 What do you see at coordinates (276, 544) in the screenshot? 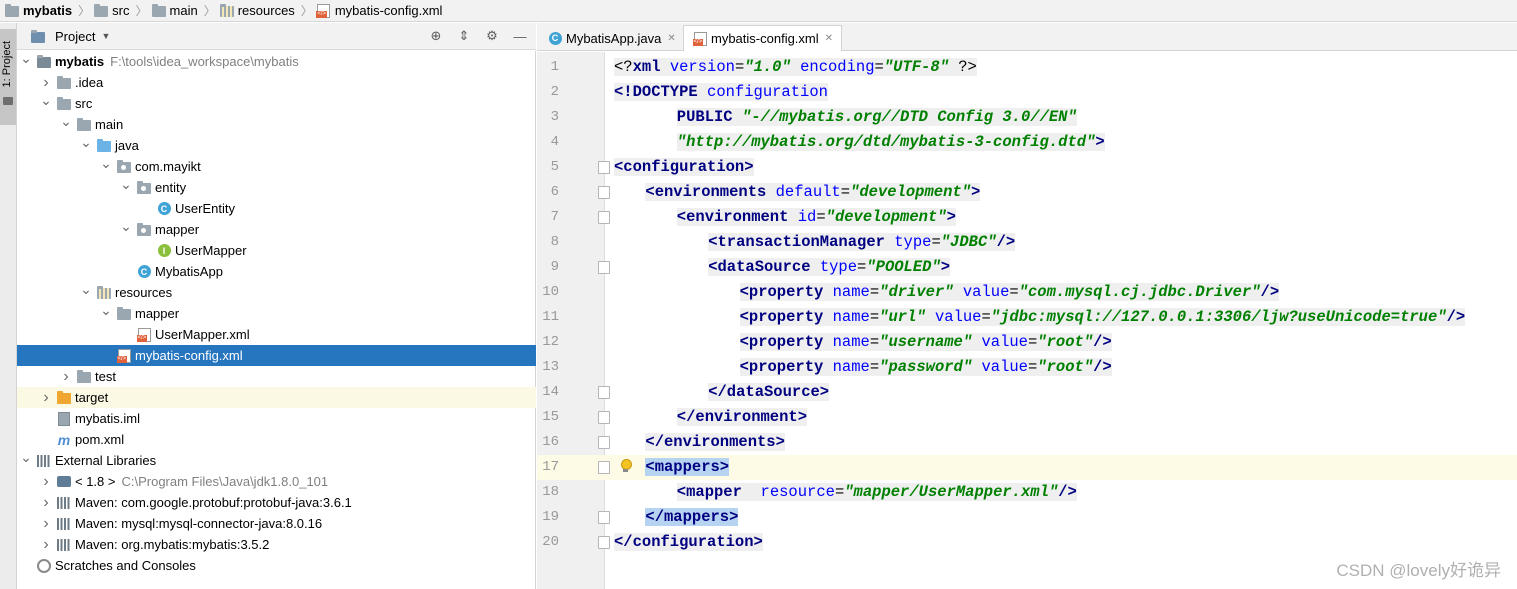
I see `tree-item: › Maven: org.mybatis:mybatis:3.5.2` at bounding box center [276, 544].